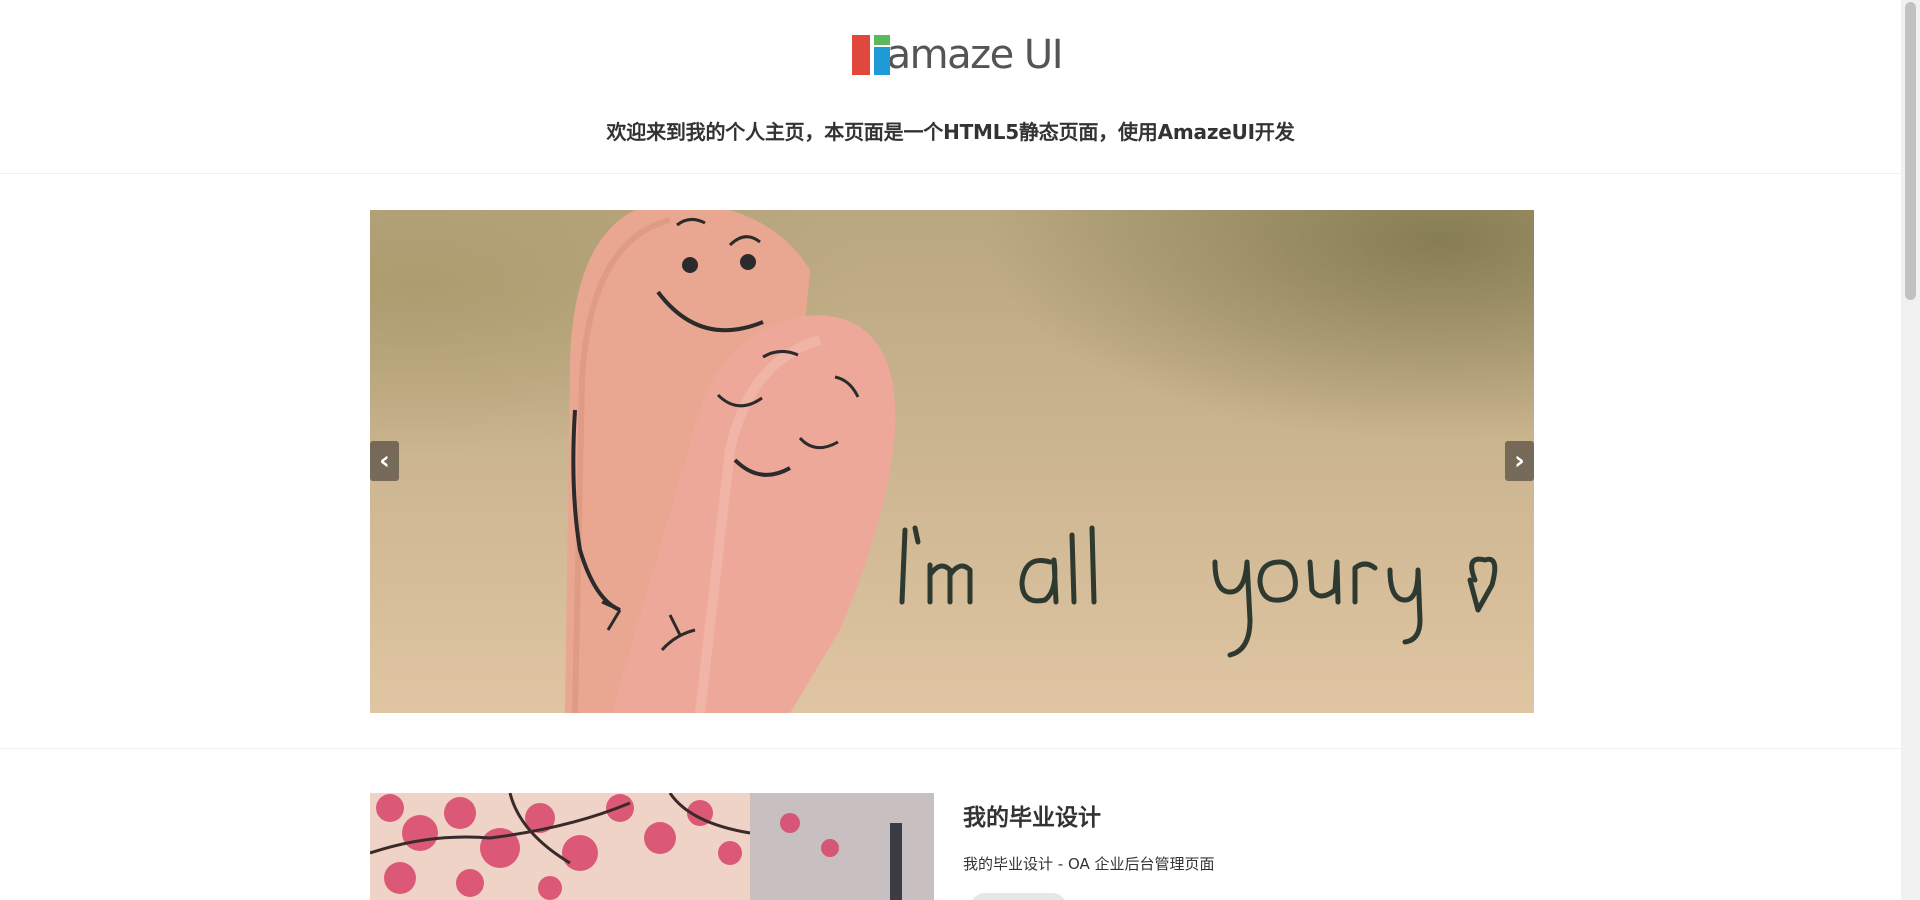 This screenshot has height=900, width=1920. Describe the element at coordinates (950, 748) in the screenshot. I see `section-divider` at that location.